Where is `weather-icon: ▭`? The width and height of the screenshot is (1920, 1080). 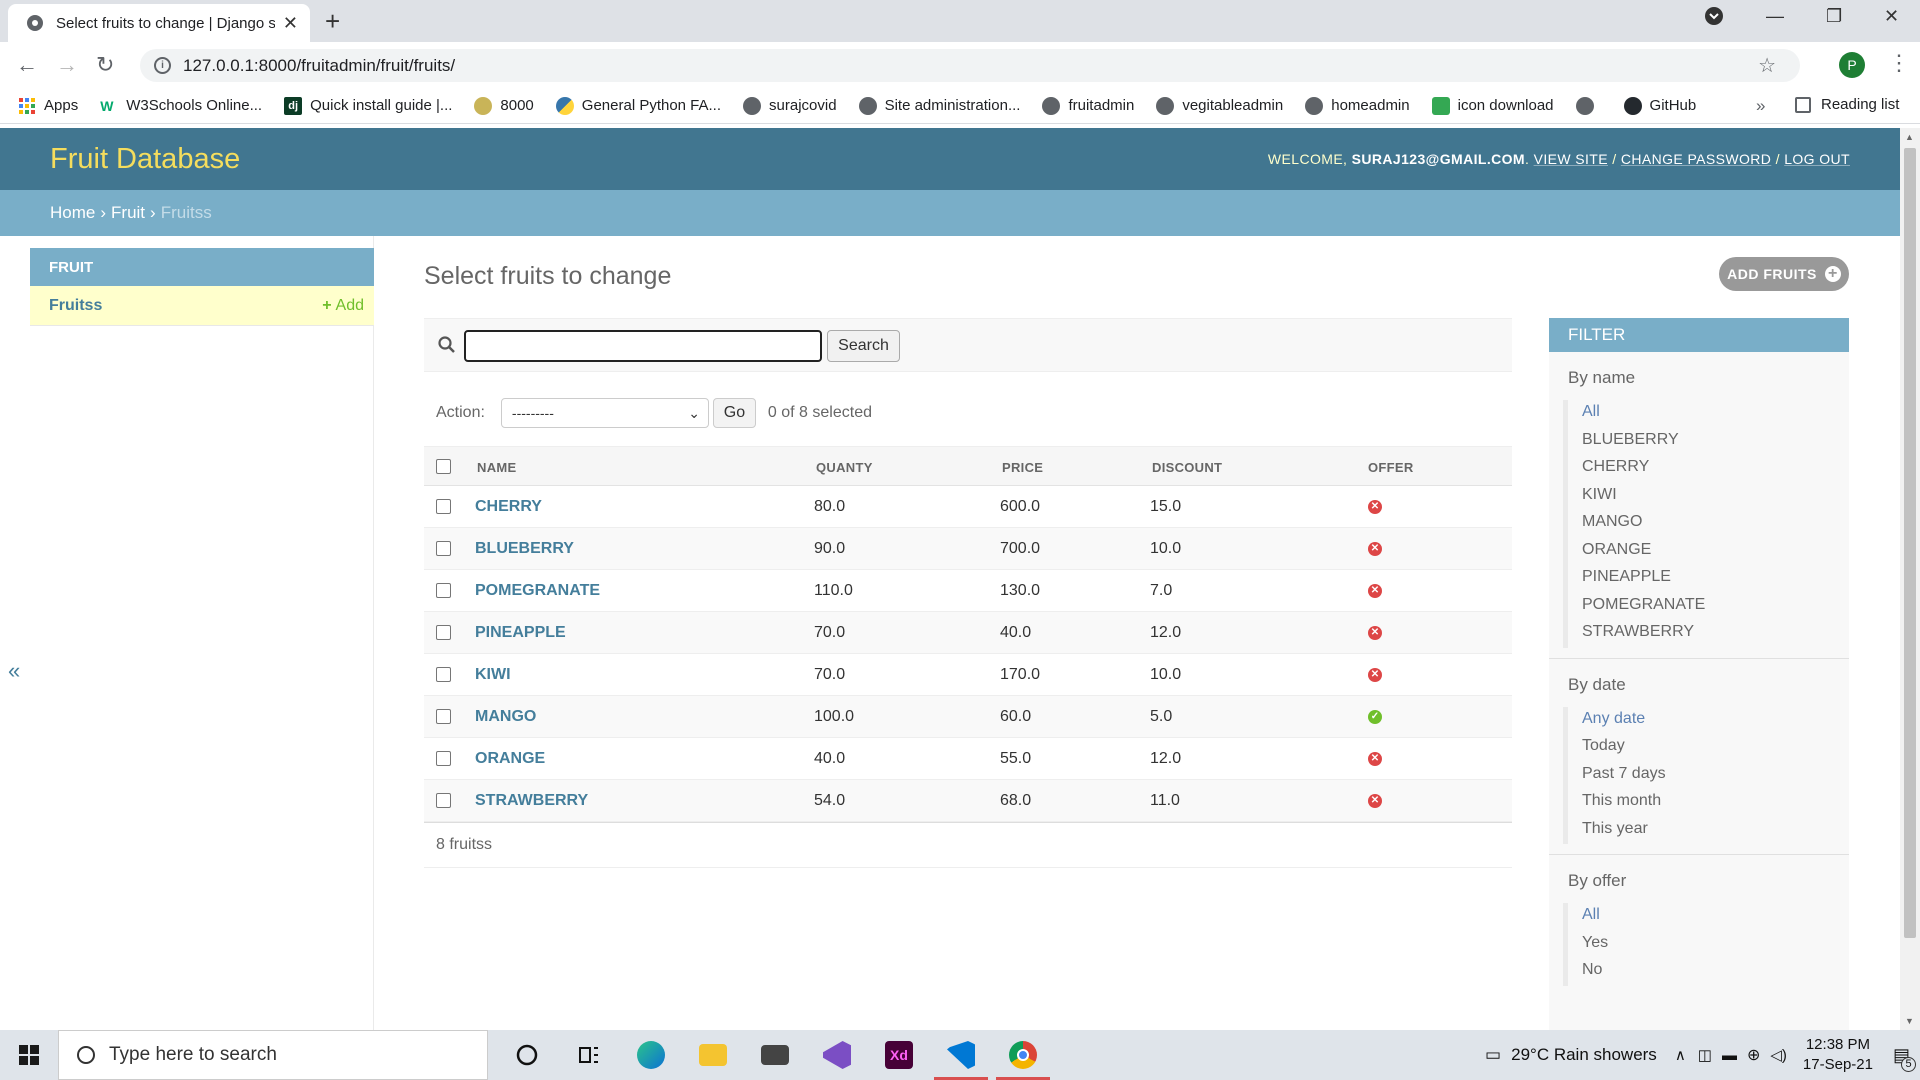
weather-icon: ▭ is located at coordinates (1493, 1055).